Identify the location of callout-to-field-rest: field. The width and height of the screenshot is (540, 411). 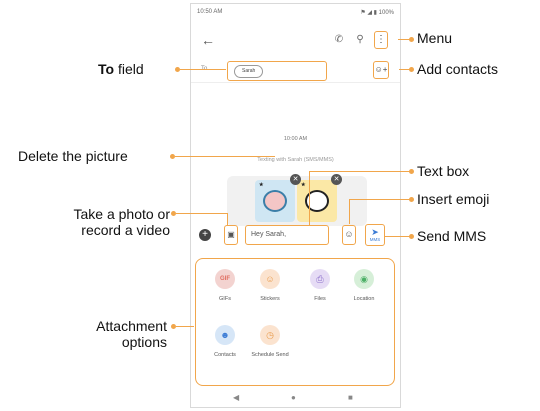
(129, 69).